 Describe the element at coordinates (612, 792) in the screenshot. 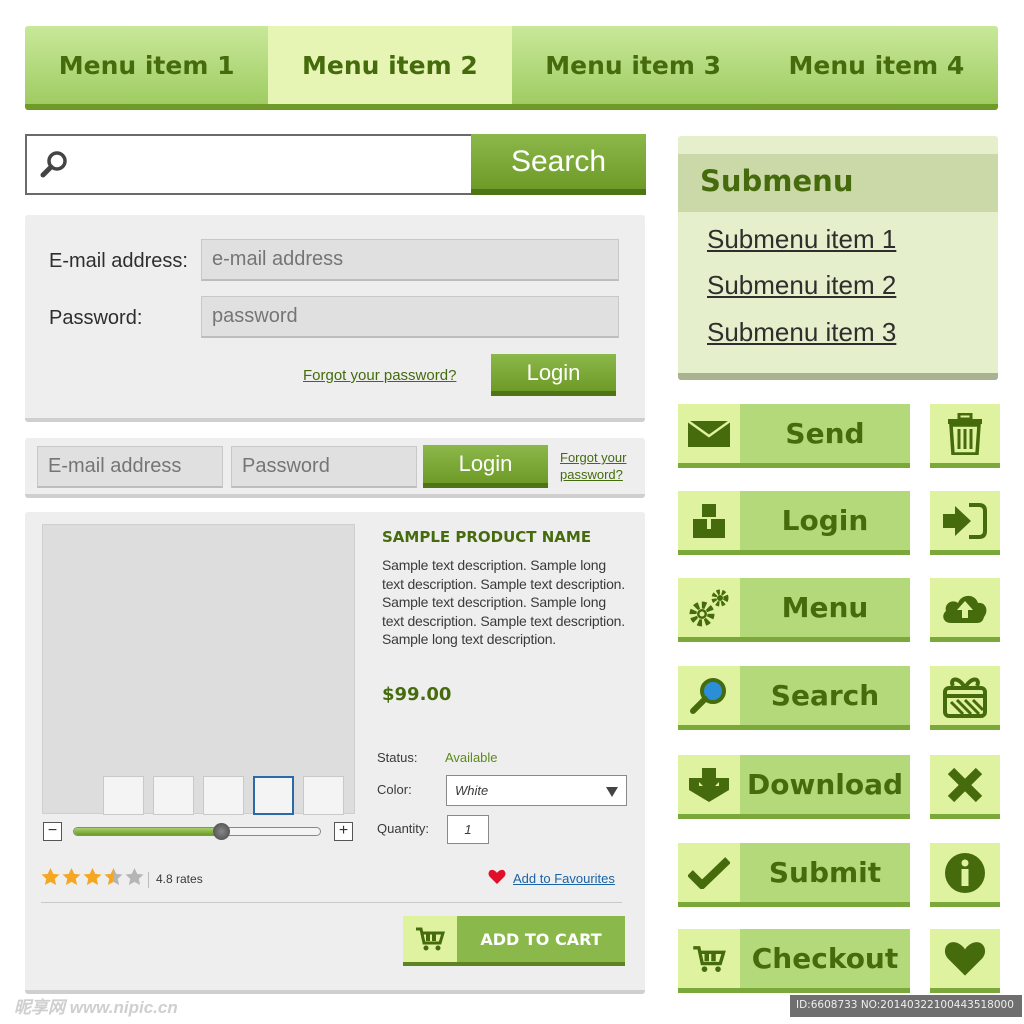

I see `dropdown-arrow-icon` at that location.